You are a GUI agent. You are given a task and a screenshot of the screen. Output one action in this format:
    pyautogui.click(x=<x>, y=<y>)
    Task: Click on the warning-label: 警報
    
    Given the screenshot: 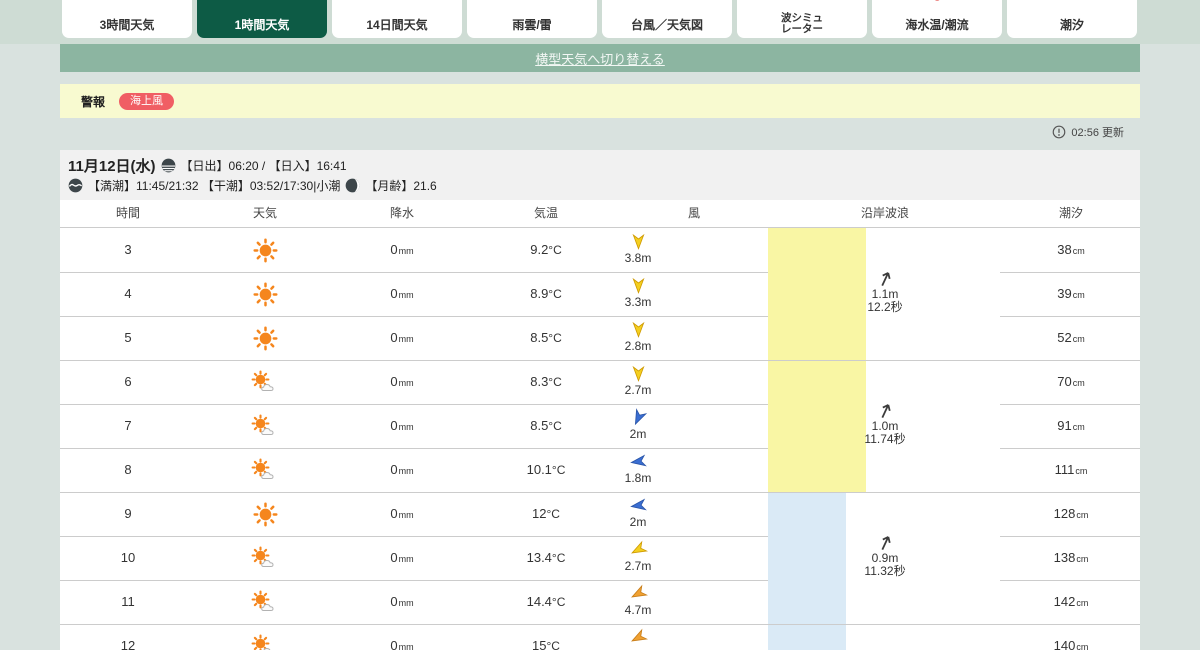 What is the action you would take?
    pyautogui.click(x=93, y=101)
    